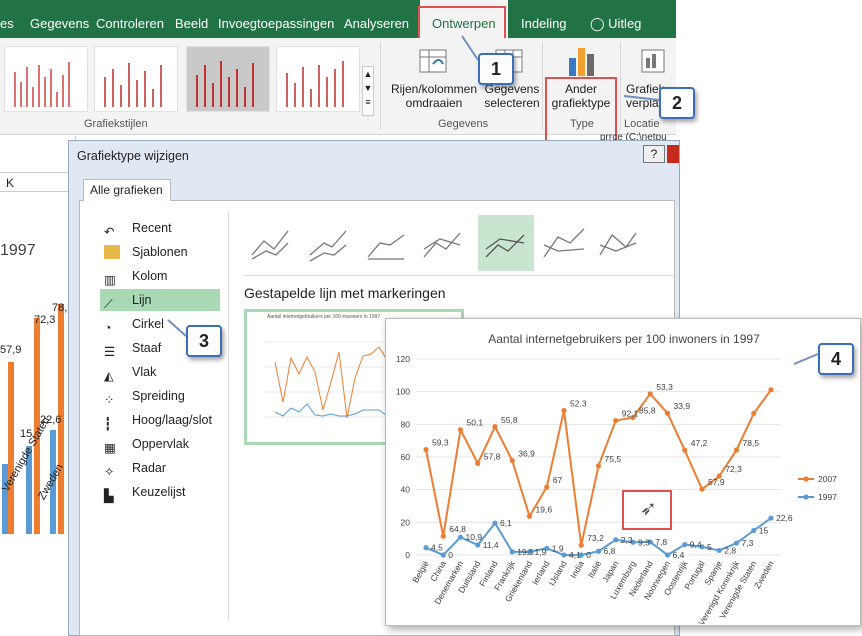 Image resolution: width=862 pixels, height=636 pixels. Describe the element at coordinates (764, 531) in the screenshot. I see `data-label-1997: 15` at that location.